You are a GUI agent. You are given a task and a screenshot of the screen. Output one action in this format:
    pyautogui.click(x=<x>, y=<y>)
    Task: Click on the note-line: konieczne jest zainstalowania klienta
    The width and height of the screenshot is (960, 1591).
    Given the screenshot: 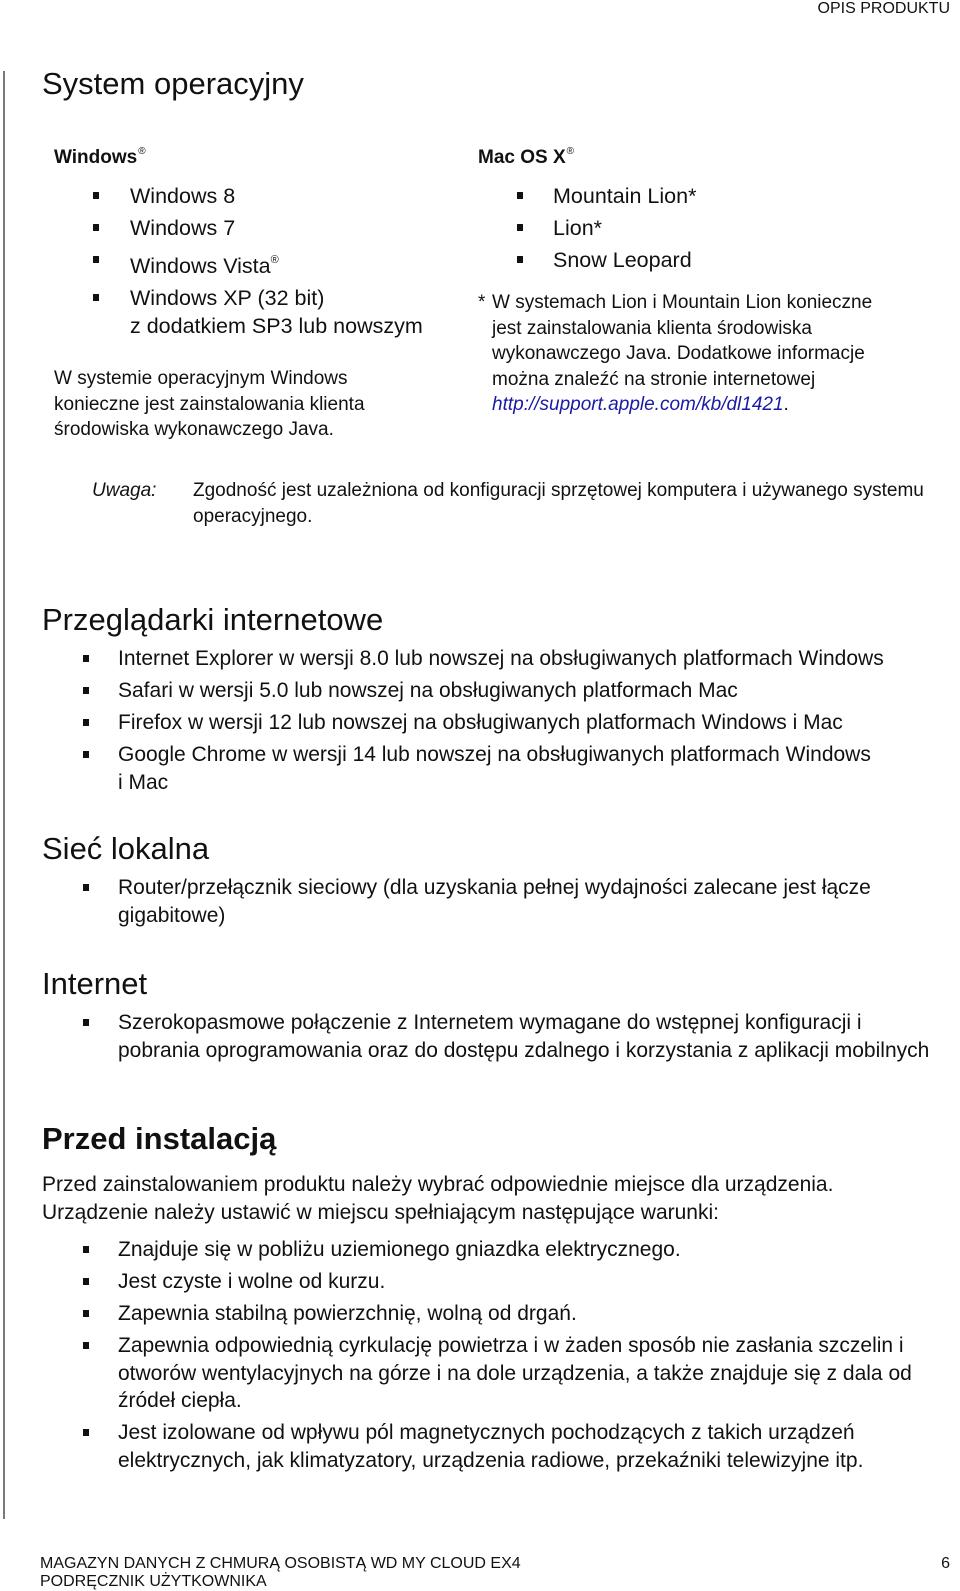 What is the action you would take?
    pyautogui.click(x=209, y=404)
    